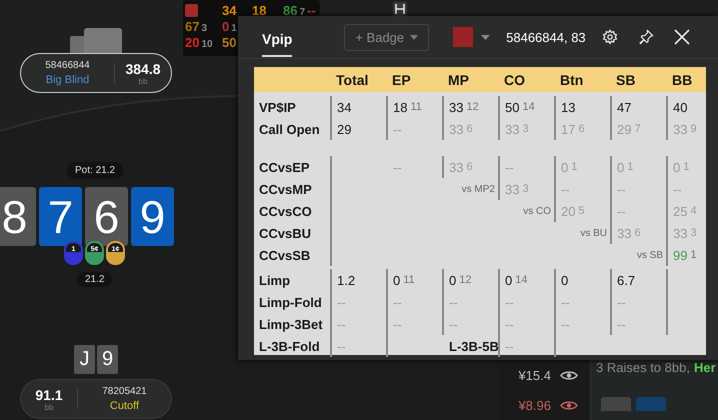 This screenshot has width=718, height=420. Describe the element at coordinates (289, 129) in the screenshot. I see `row-label: Call Open` at that location.